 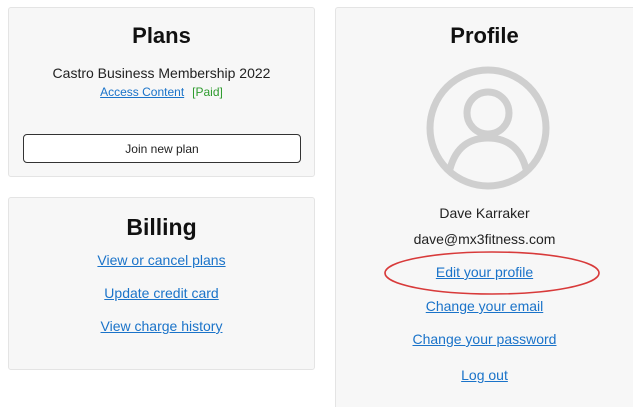 What do you see at coordinates (162, 148) in the screenshot?
I see `join-new-plan-button: Join new plan` at bounding box center [162, 148].